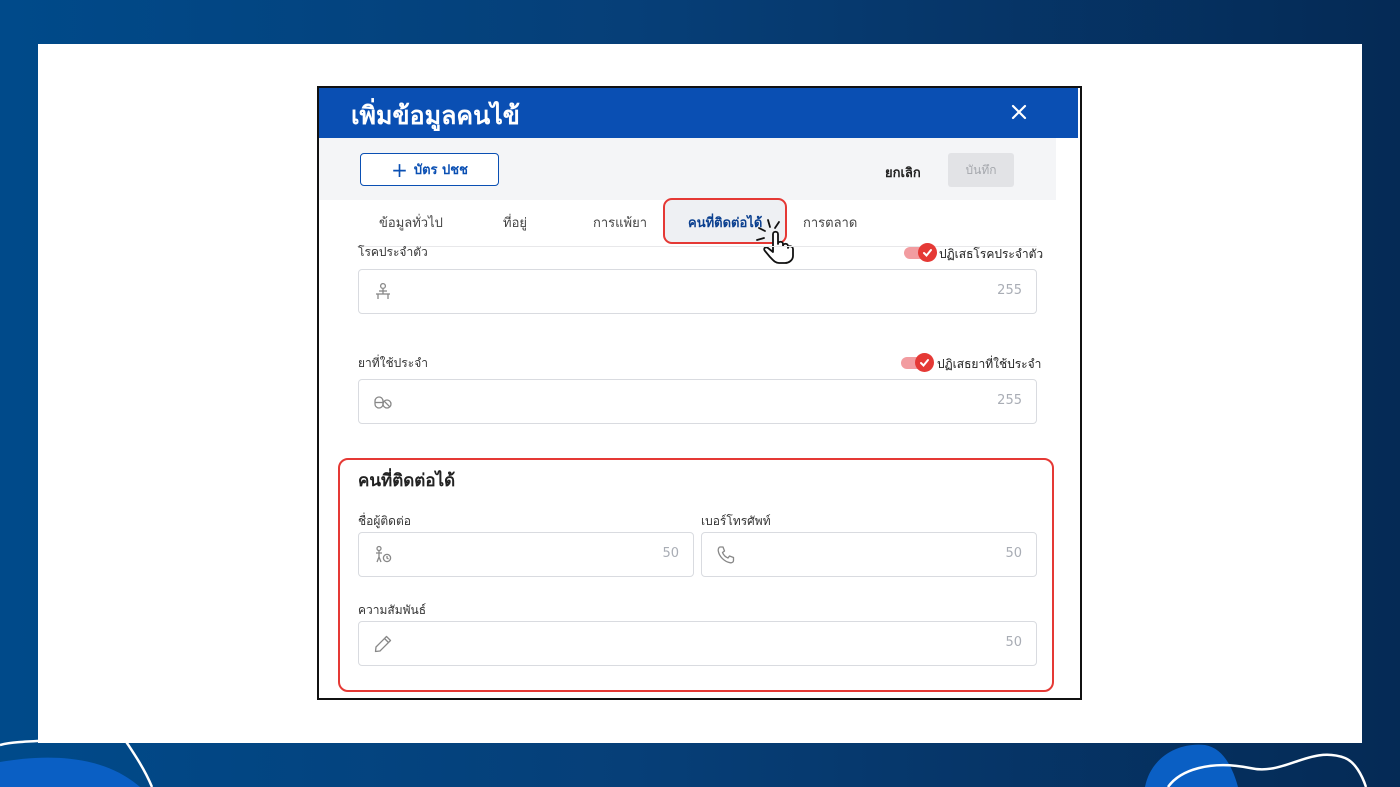  What do you see at coordinates (697, 401) in the screenshot?
I see `regular-medication-input: 255` at bounding box center [697, 401].